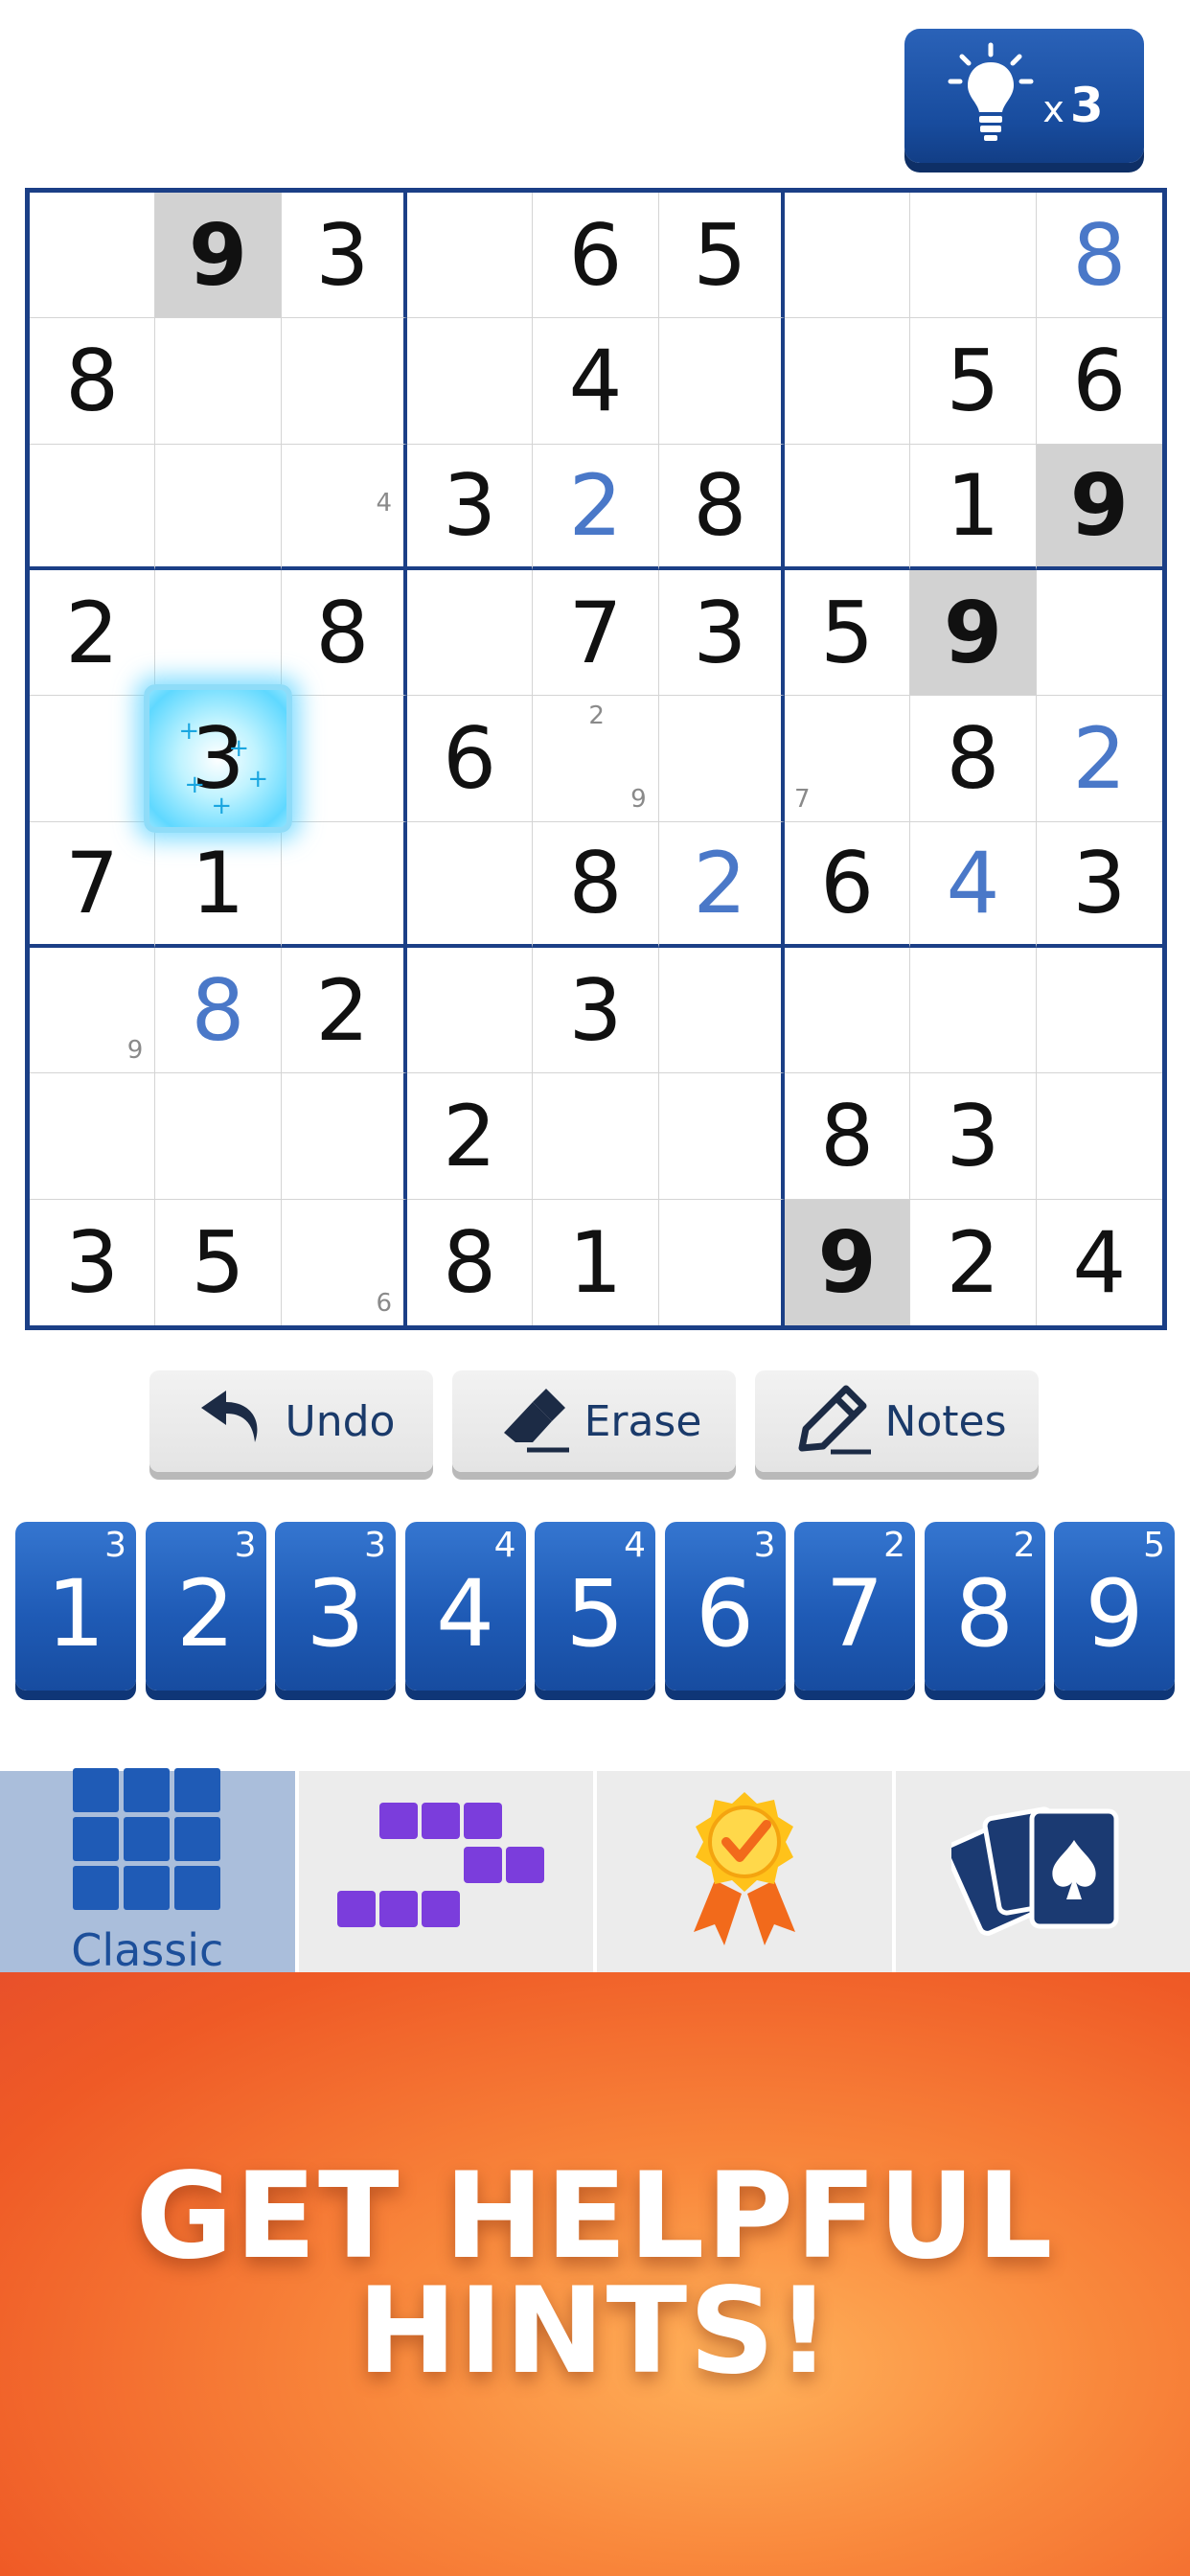 This screenshot has width=1190, height=2576. What do you see at coordinates (1024, 96) in the screenshot?
I see `hint-button: x 3` at bounding box center [1024, 96].